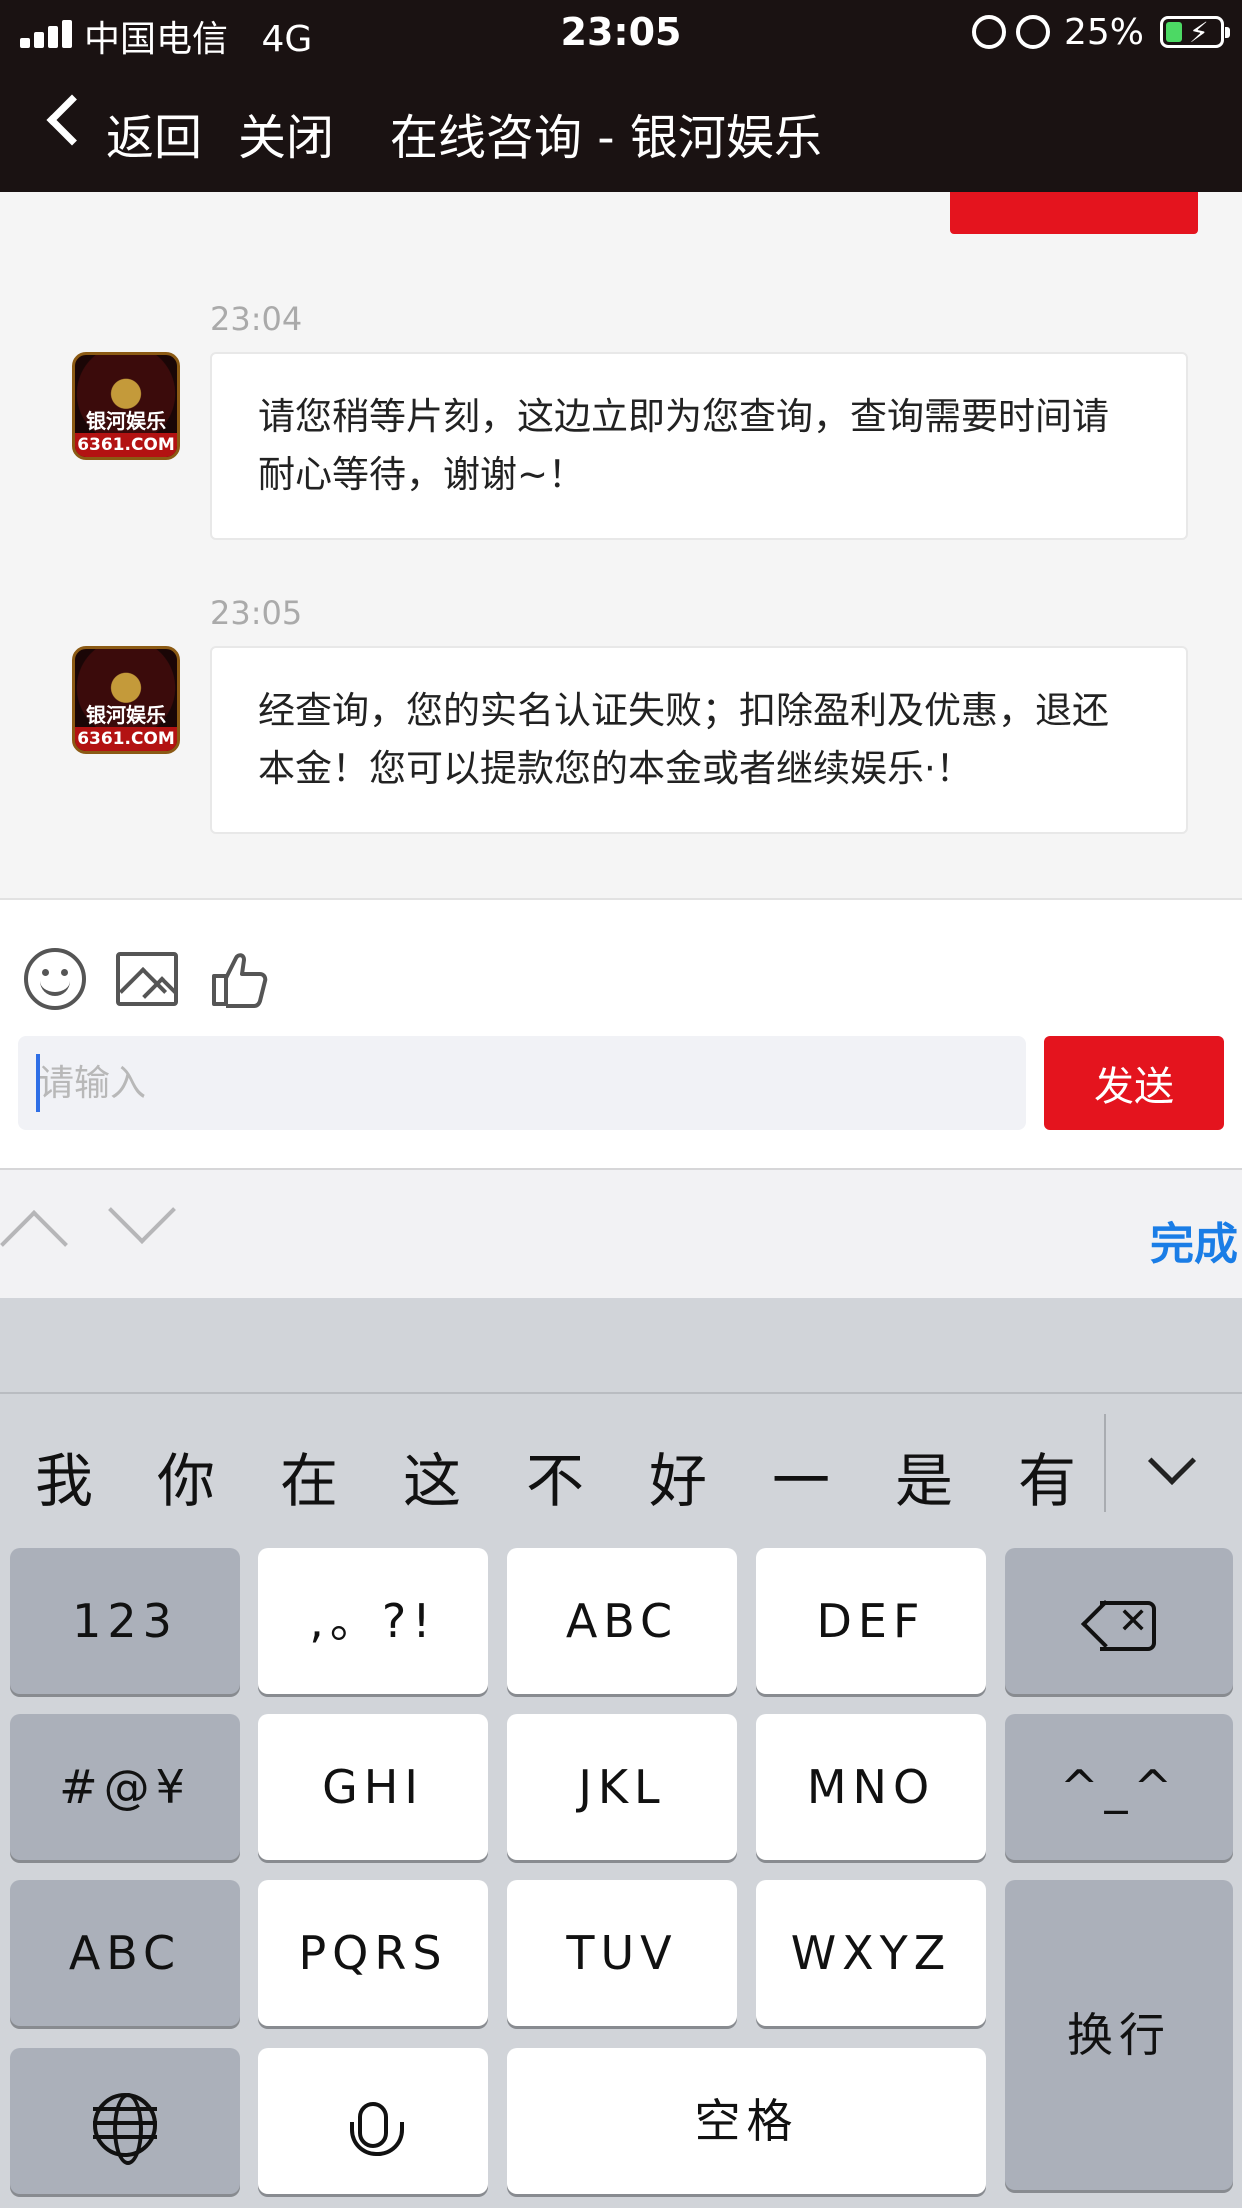 This screenshot has height=2208, width=1242. I want to click on return-key: 换行, so click(1119, 2035).